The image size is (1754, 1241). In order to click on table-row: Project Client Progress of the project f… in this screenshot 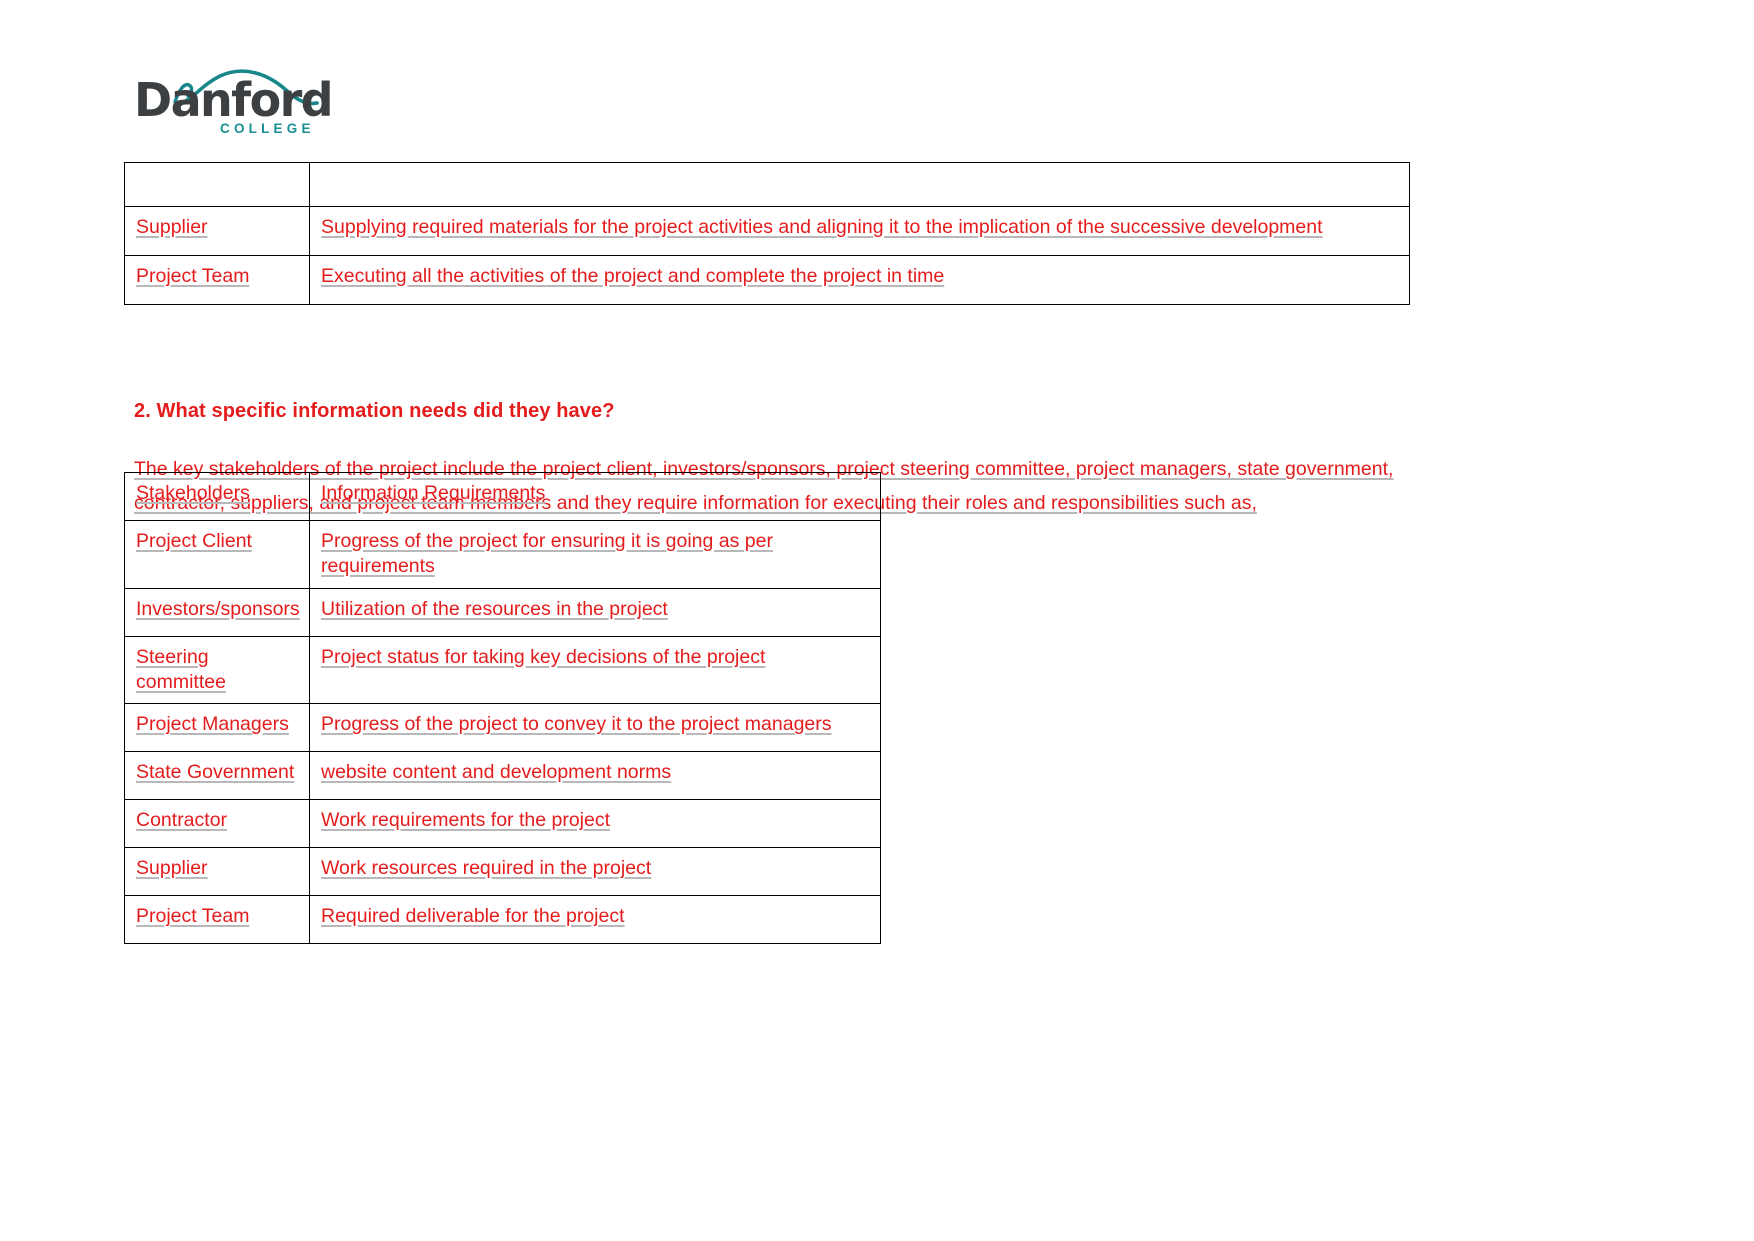, I will do `click(502, 554)`.